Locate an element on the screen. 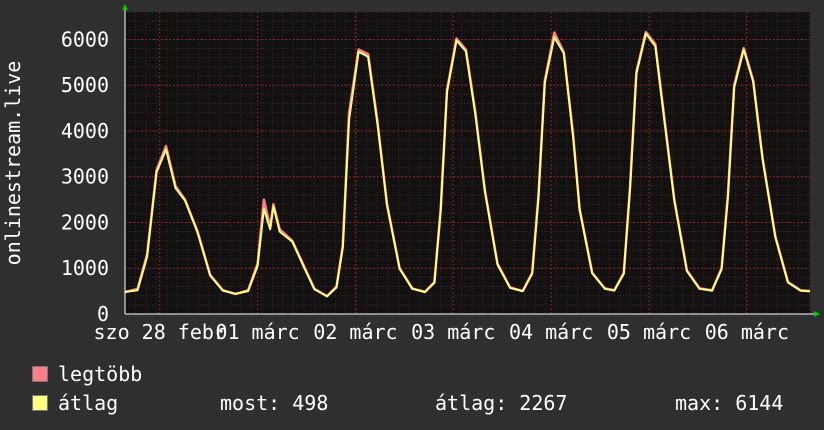 The width and height of the screenshot is (824, 430). x-tick-label: 04 márc is located at coordinates (551, 332).